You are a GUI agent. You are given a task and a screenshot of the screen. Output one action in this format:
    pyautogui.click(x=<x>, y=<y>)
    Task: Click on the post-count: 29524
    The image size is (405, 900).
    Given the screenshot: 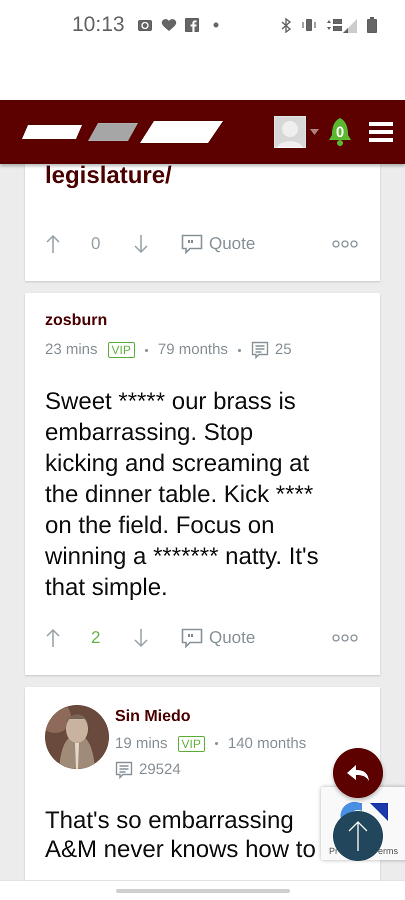 What is the action you would take?
    pyautogui.click(x=160, y=770)
    